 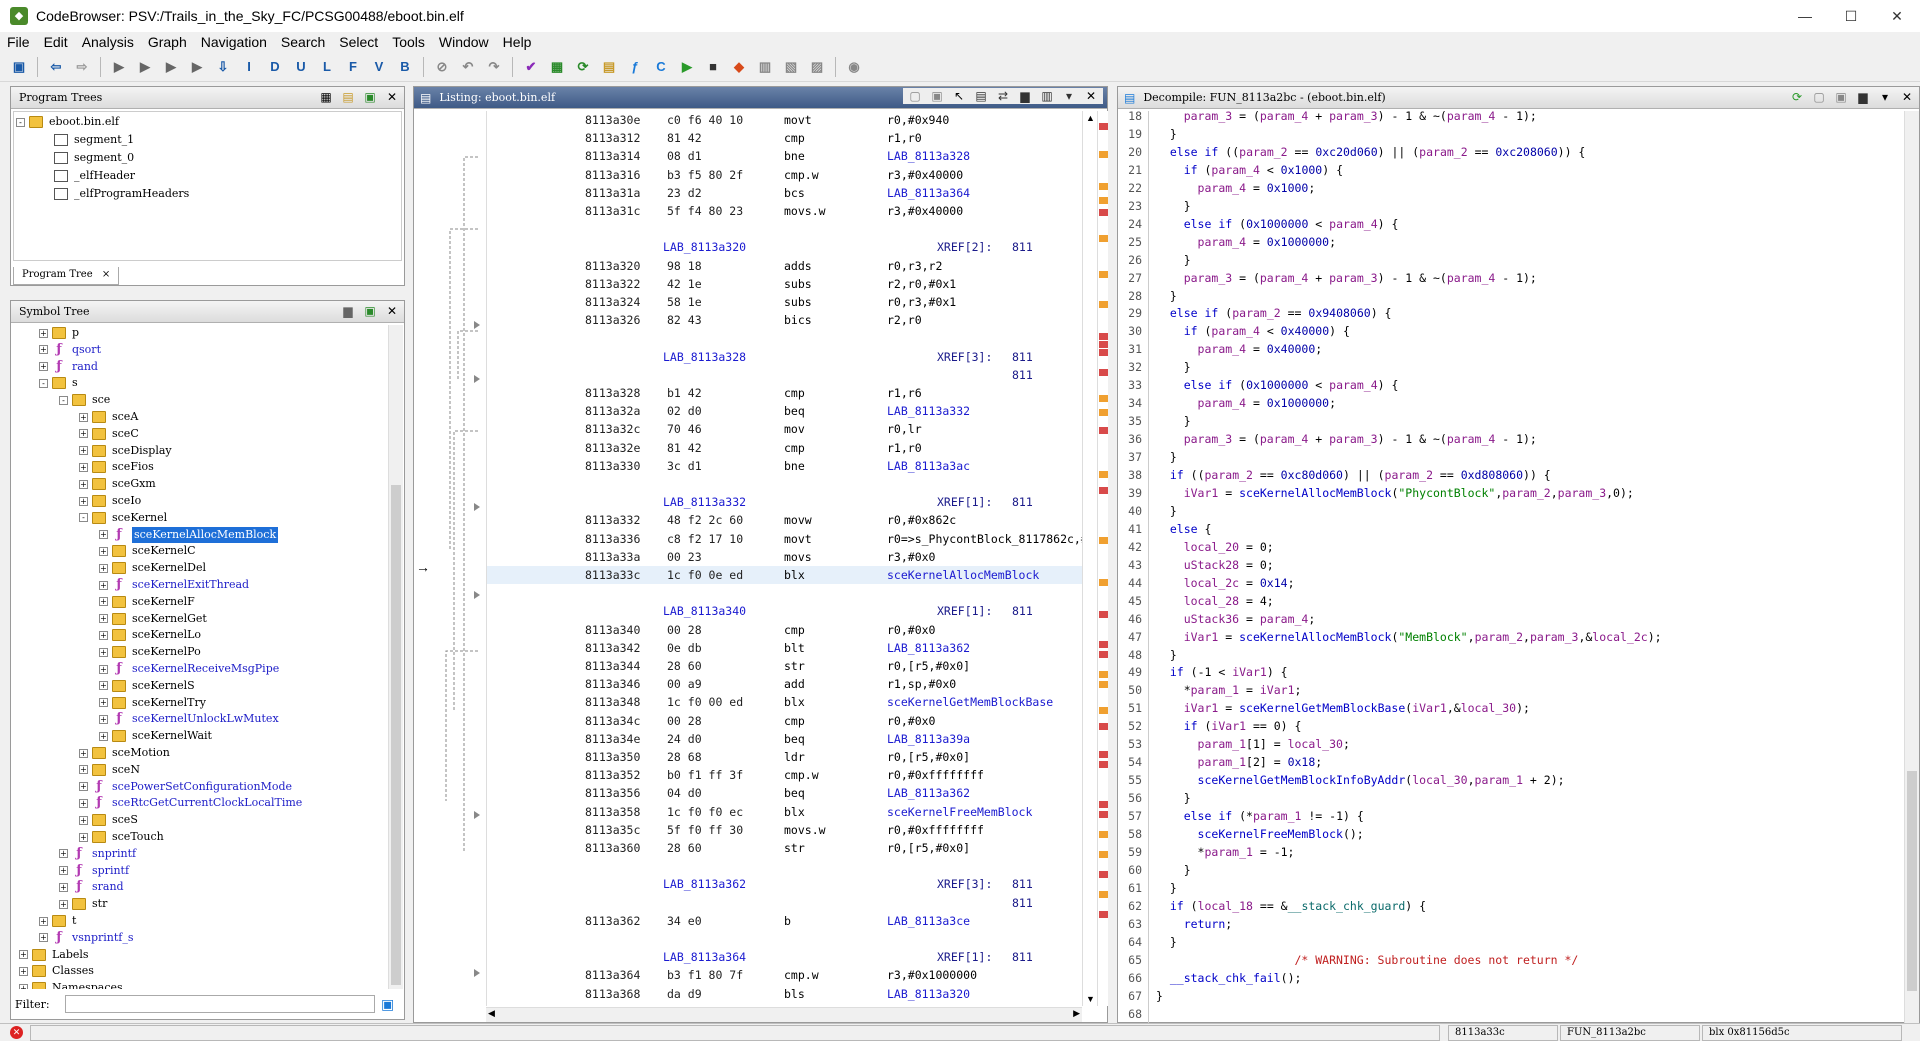 What do you see at coordinates (220, 1004) in the screenshot?
I see `filter-input` at bounding box center [220, 1004].